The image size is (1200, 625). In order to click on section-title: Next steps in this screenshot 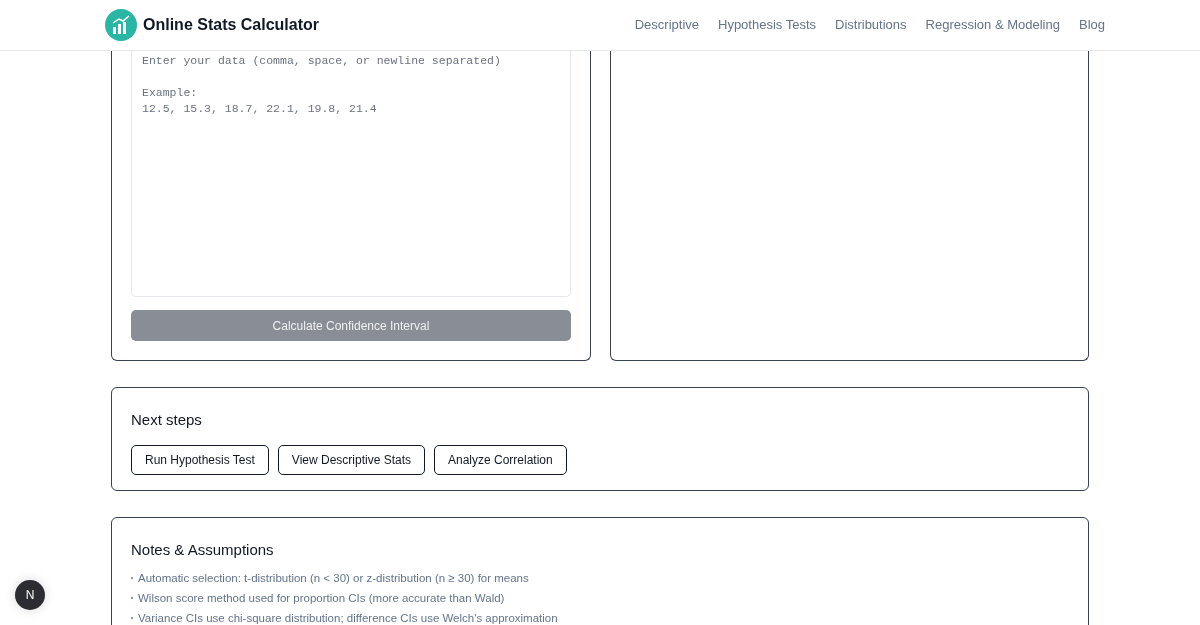, I will do `click(167, 420)`.